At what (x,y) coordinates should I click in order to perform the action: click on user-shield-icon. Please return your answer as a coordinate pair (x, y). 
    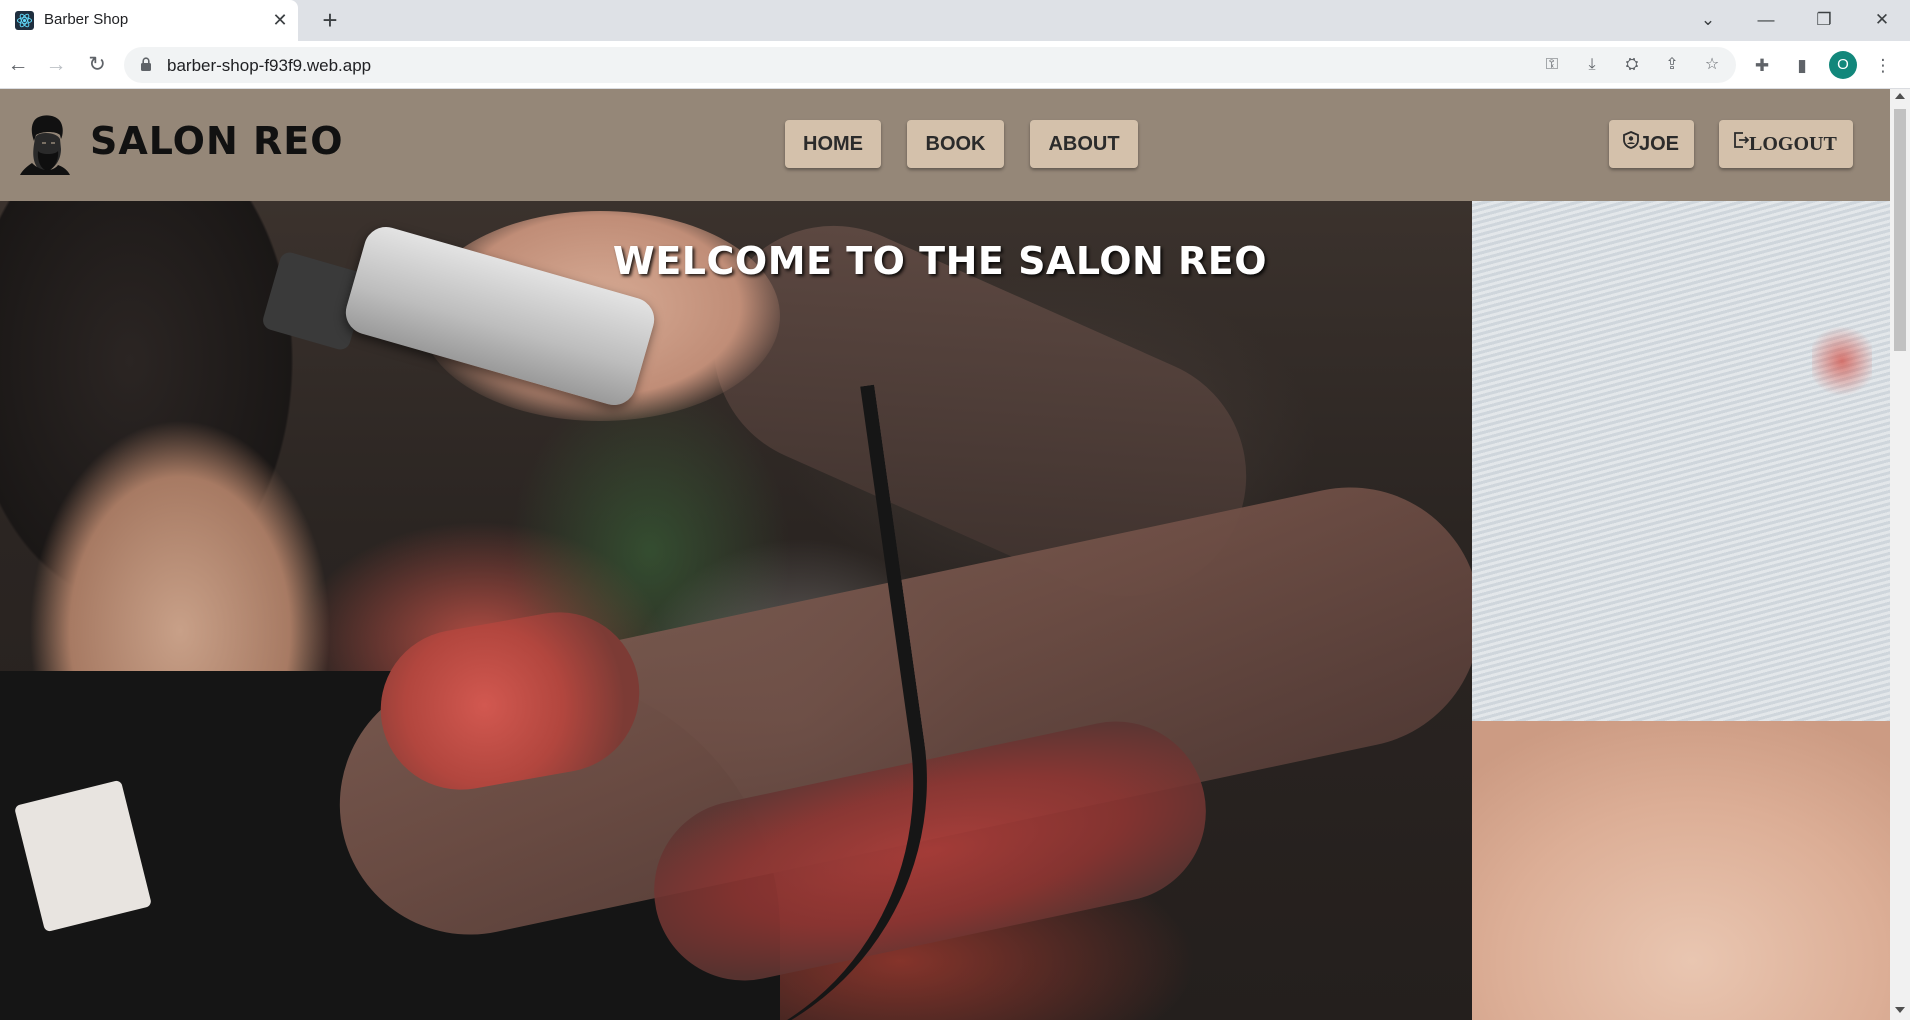
    Looking at the image, I should click on (1631, 143).